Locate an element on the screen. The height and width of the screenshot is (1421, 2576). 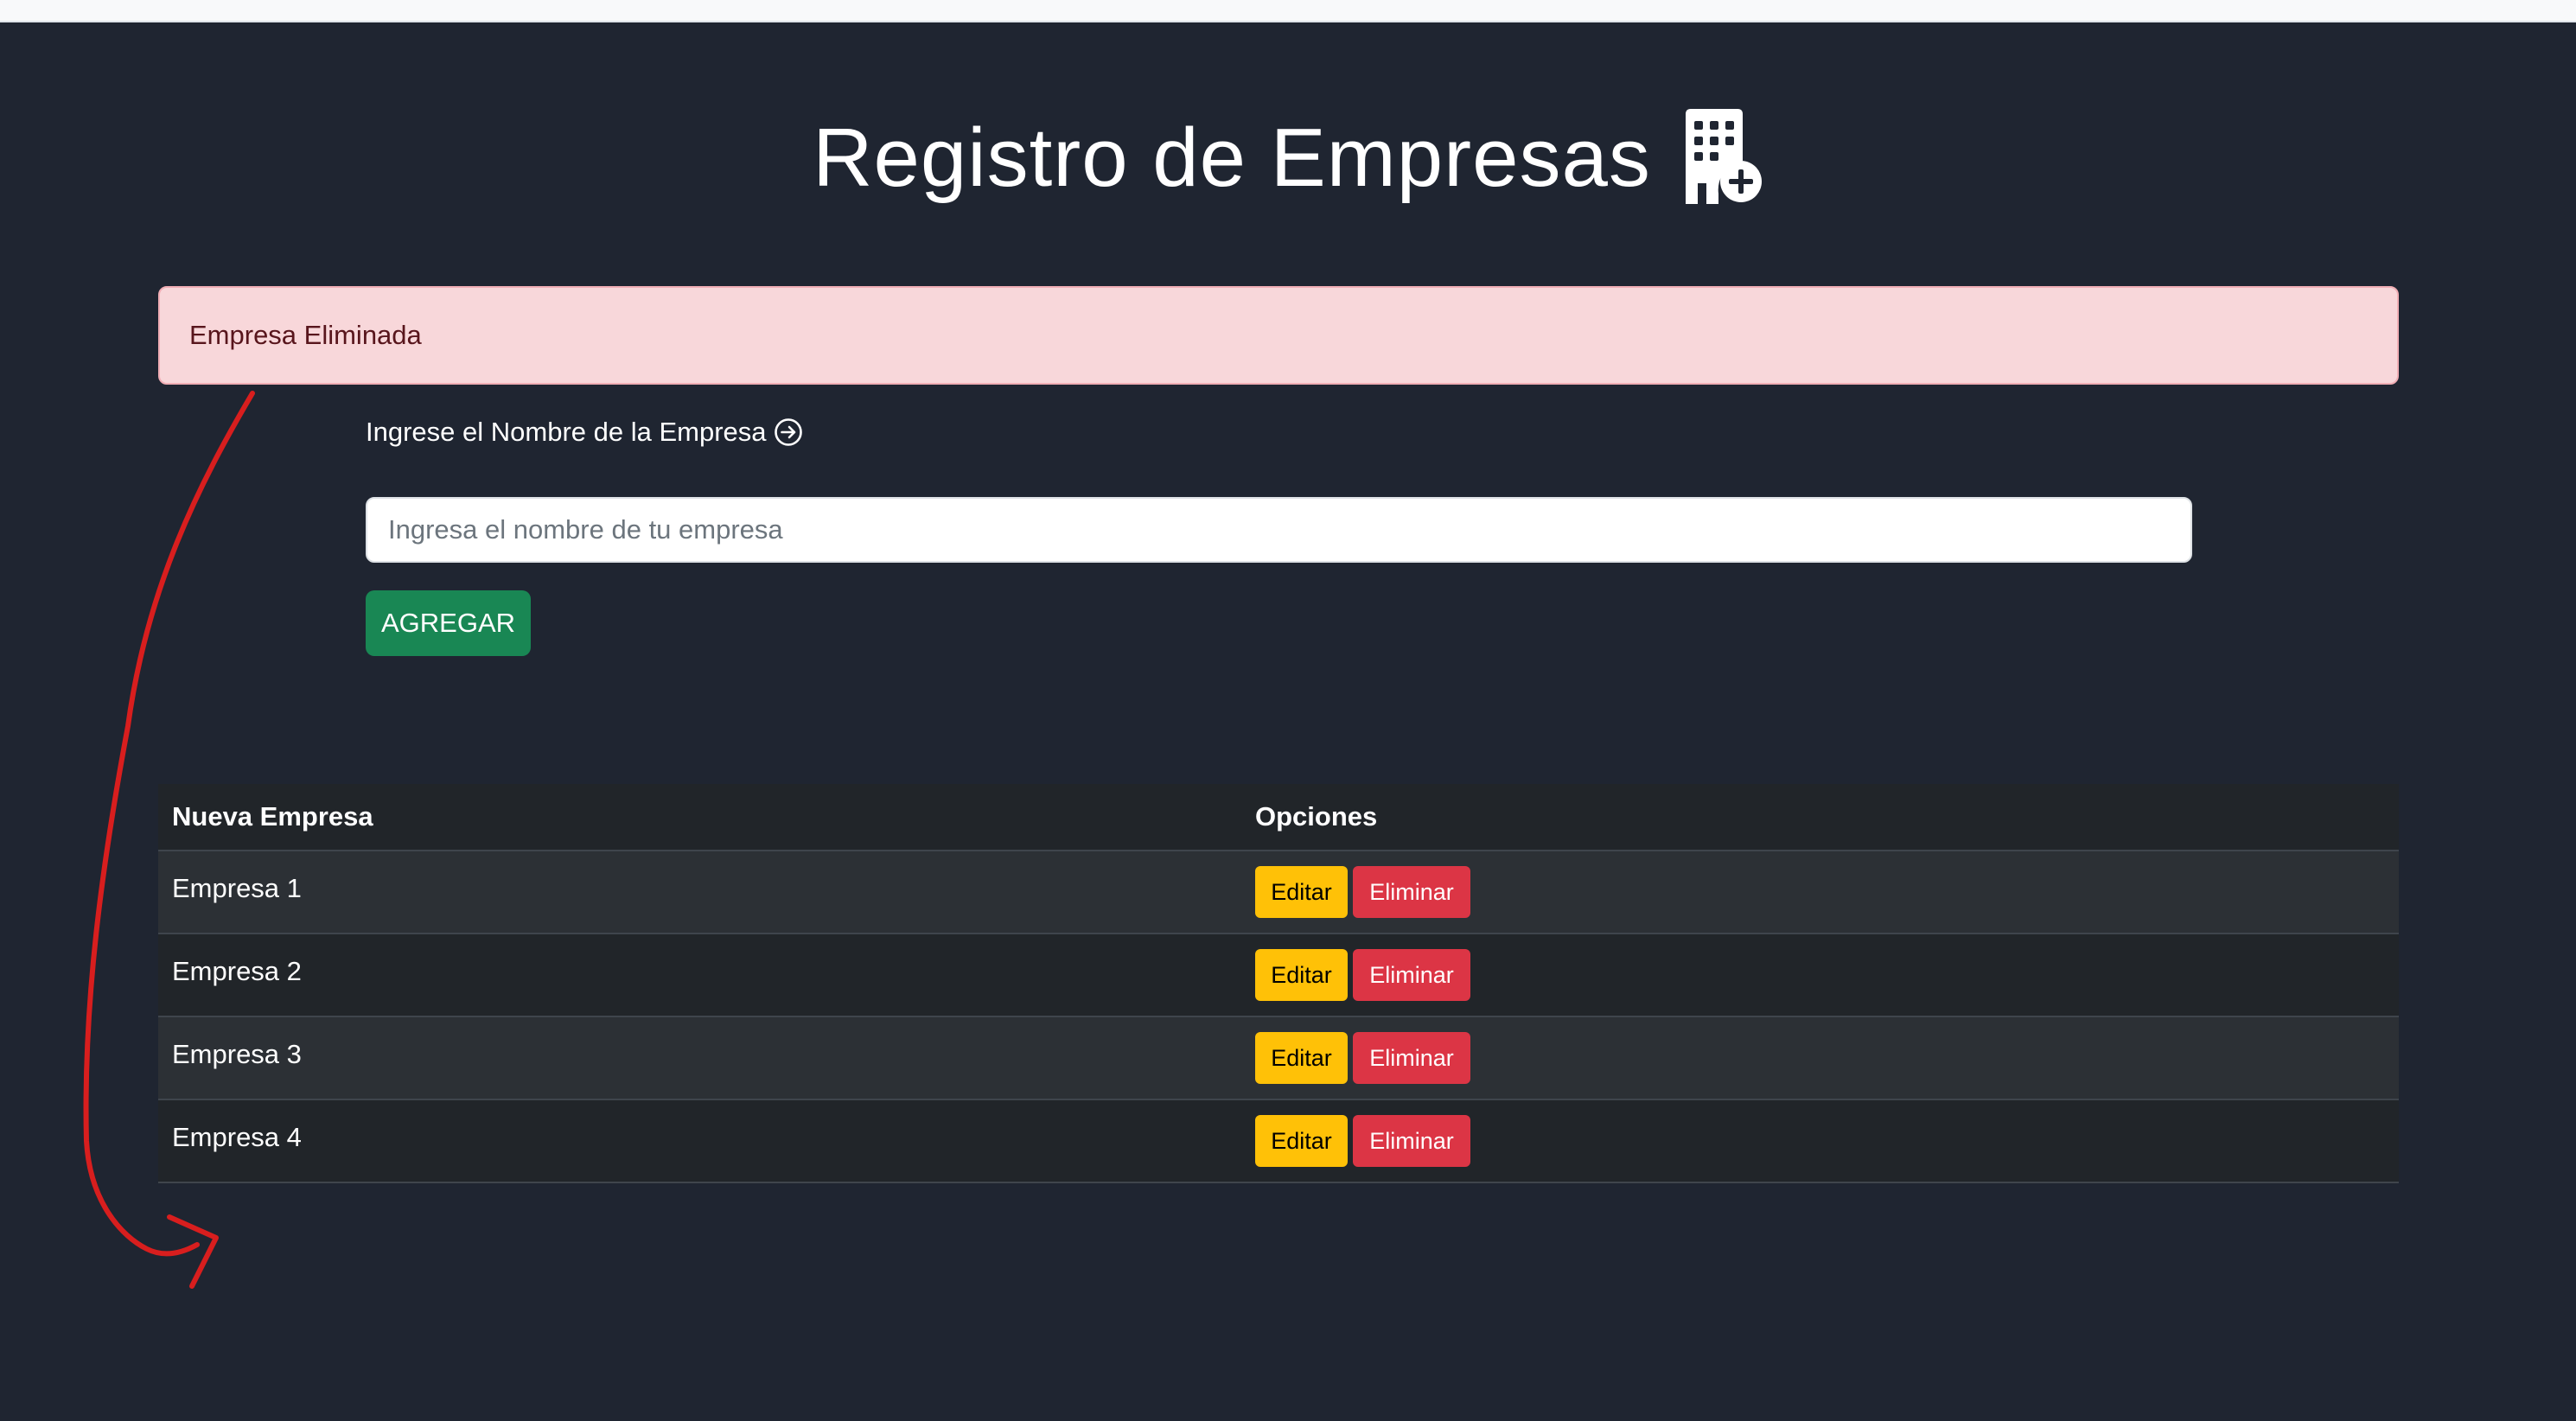
alert-text: Empresa Eliminada is located at coordinates (305, 335).